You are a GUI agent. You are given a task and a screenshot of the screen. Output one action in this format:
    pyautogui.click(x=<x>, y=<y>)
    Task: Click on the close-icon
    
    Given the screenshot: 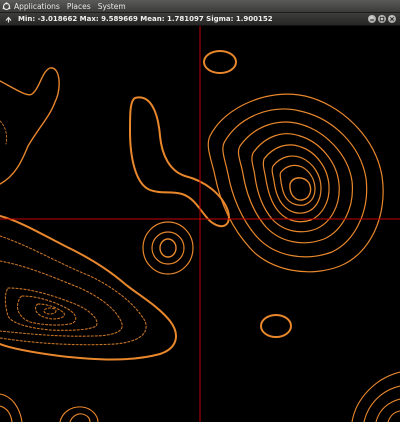 What is the action you would take?
    pyautogui.click(x=392, y=19)
    